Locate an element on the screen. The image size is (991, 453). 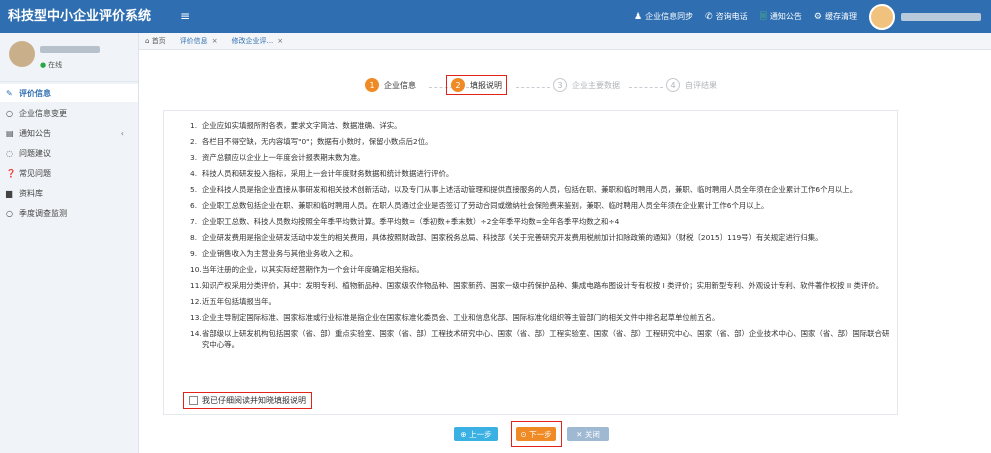
sidebar-item-info-change: ○ 企业信息变更 is located at coordinates (69, 113).